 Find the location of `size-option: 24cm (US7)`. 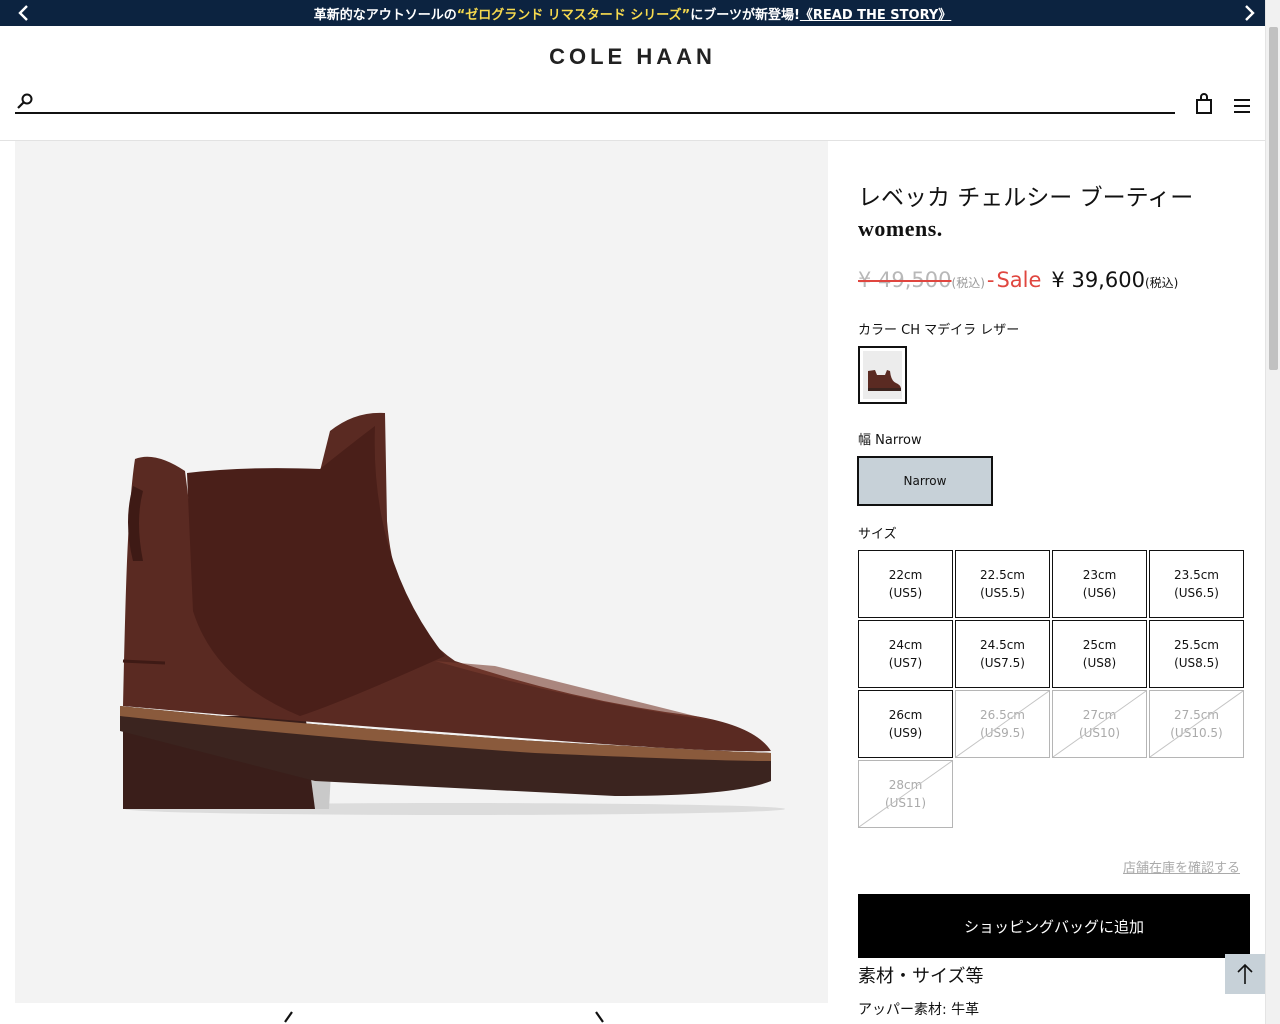

size-option: 24cm (US7) is located at coordinates (905, 654).